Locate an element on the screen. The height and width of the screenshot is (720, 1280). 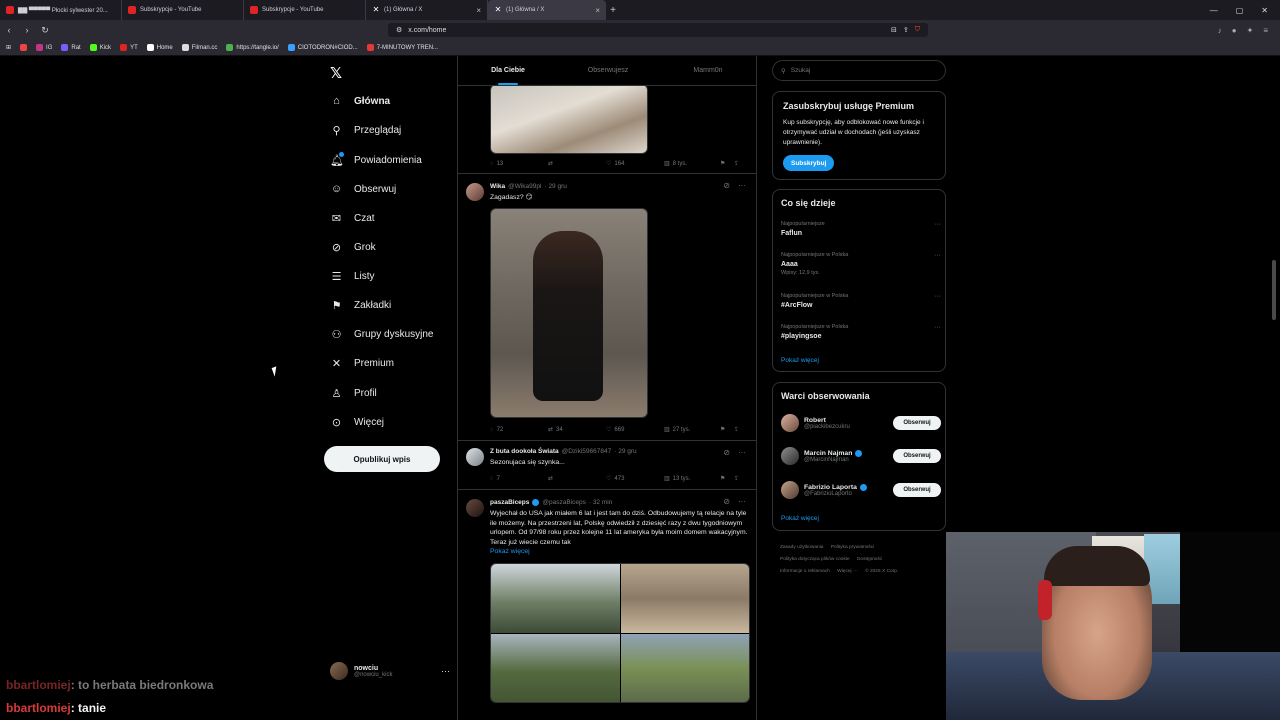
install-icon: ⊟ is located at coordinates (894, 30).